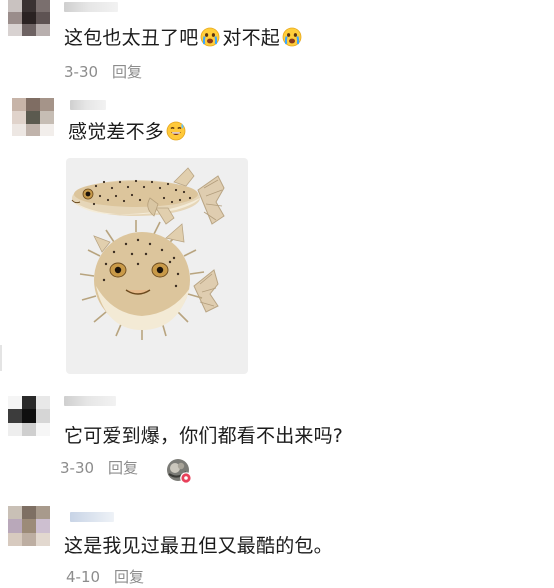  Describe the element at coordinates (198, 546) in the screenshot. I see `comment-text: 这是我见过最丑但又最酷的包。` at that location.